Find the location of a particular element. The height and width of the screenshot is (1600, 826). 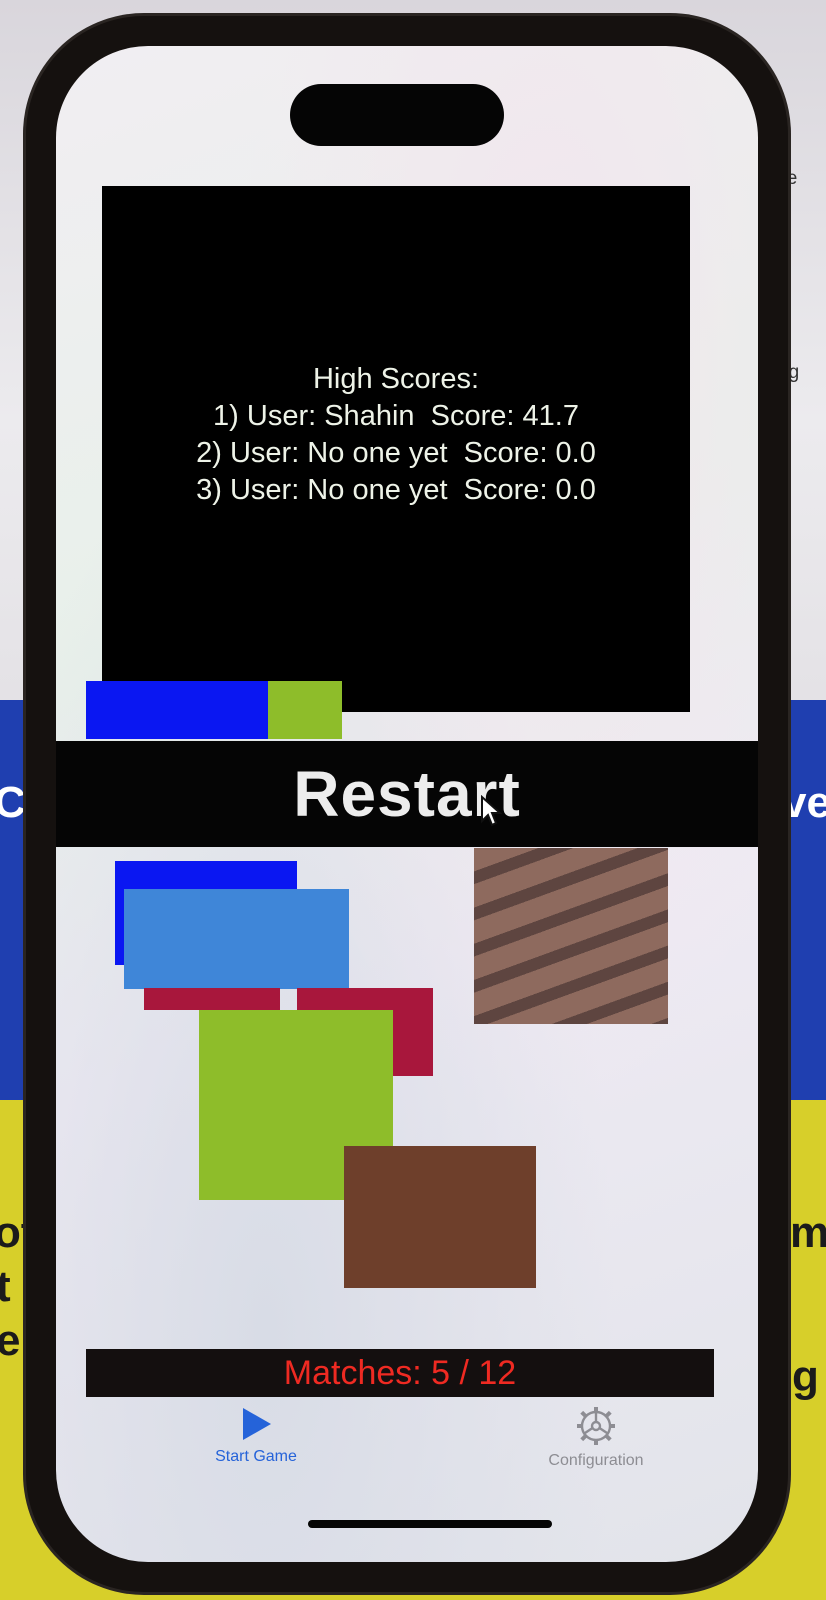

background-text-fragment: e is located at coordinates (10, 1340).